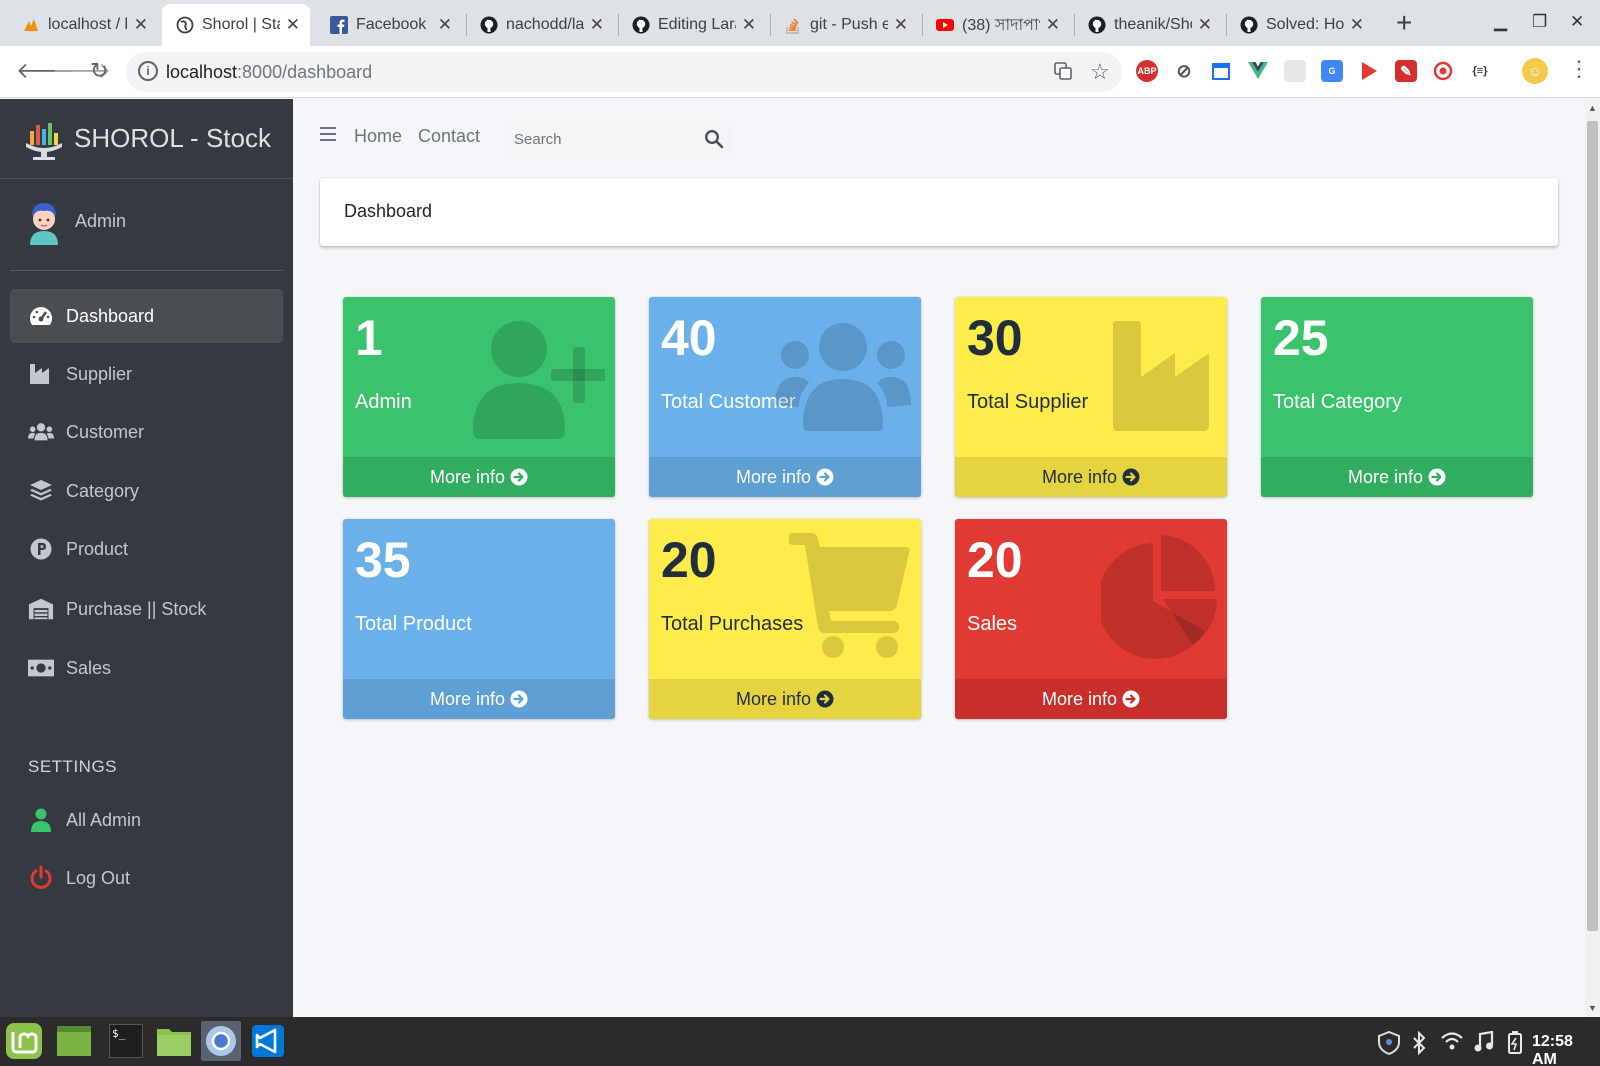  I want to click on search-form, so click(617, 139).